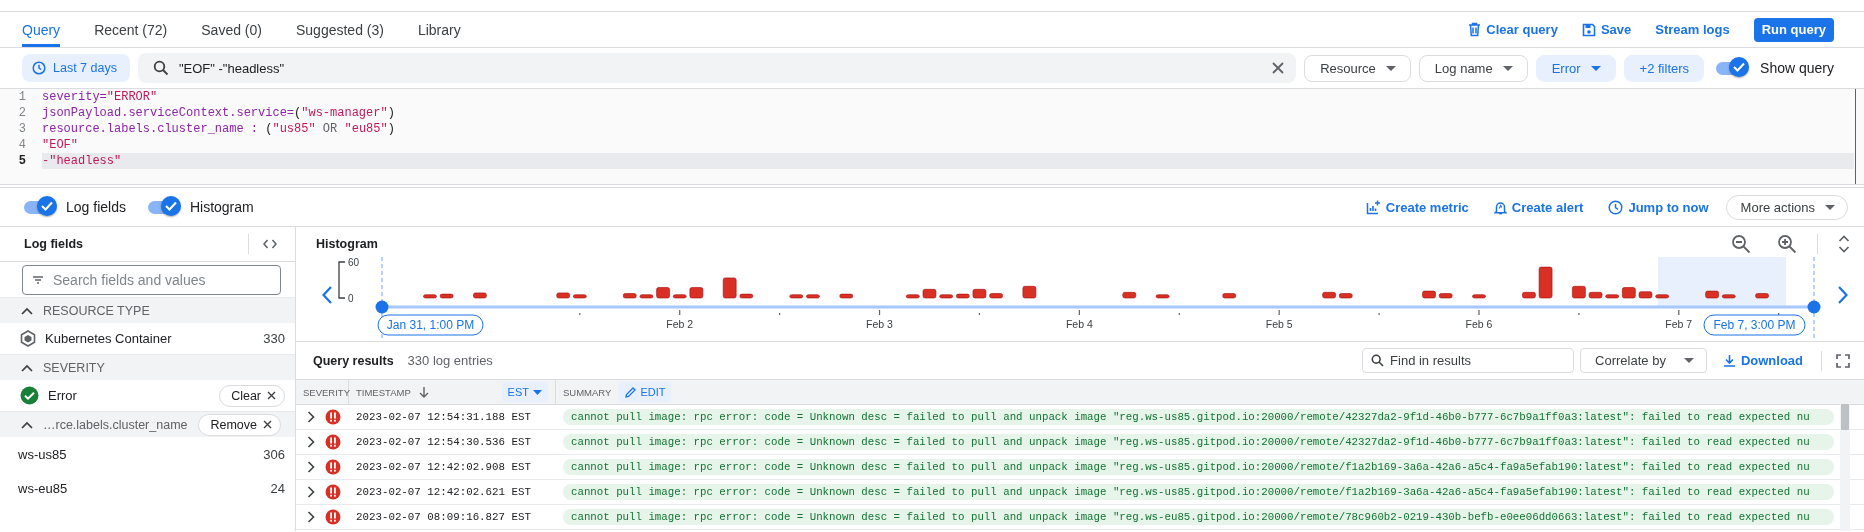 This screenshot has height=532, width=1864. What do you see at coordinates (41, 29) in the screenshot?
I see `tab: Query` at bounding box center [41, 29].